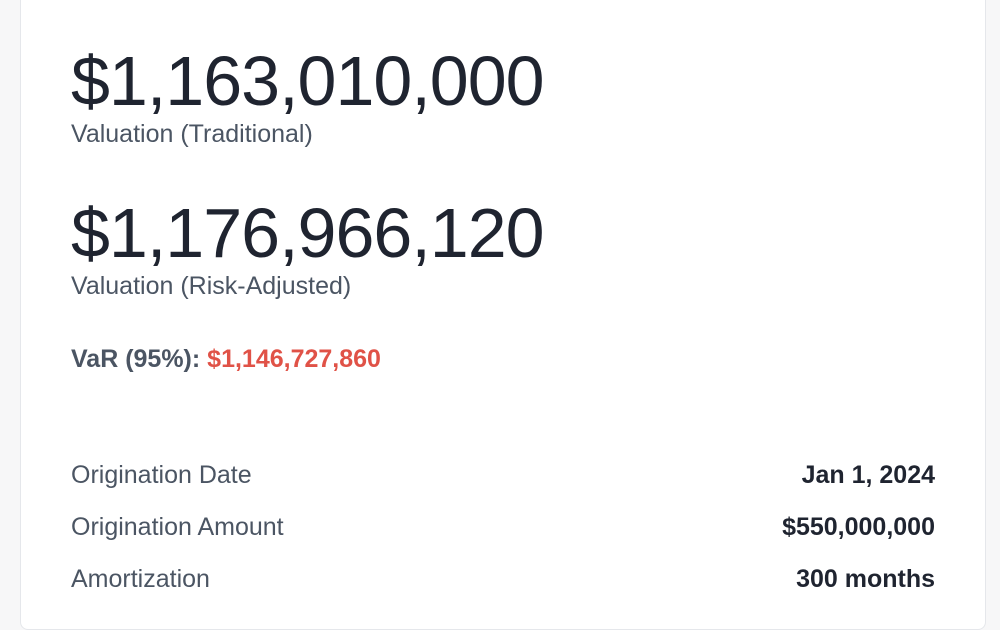  I want to click on origination-amount-value: $550,000,000, so click(858, 526).